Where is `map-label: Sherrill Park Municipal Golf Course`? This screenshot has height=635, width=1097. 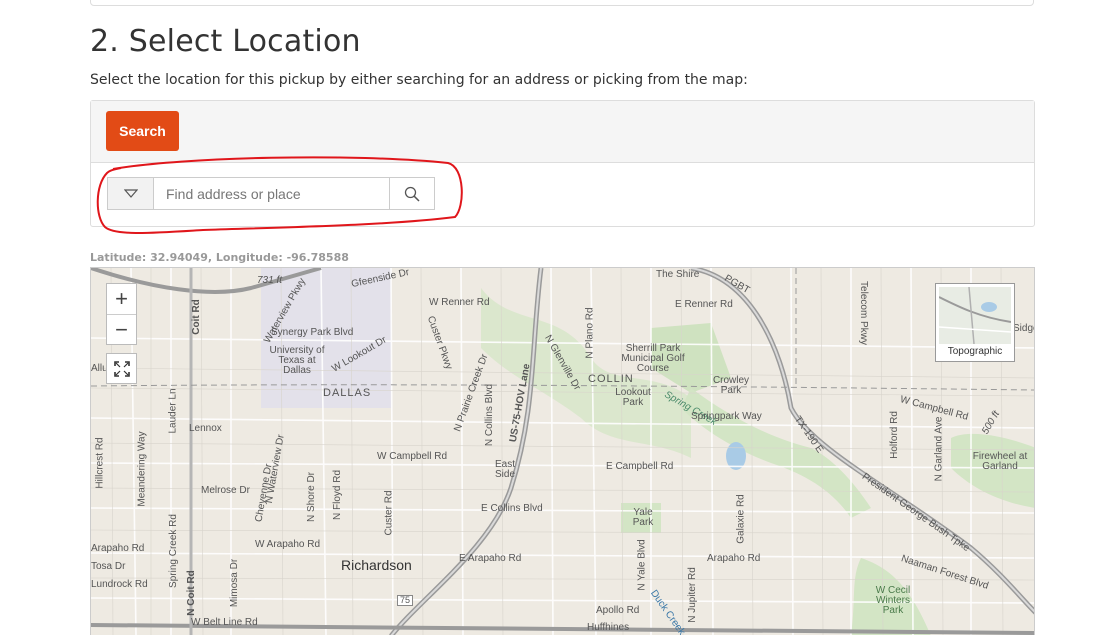 map-label: Sherrill Park Municipal Golf Course is located at coordinates (653, 358).